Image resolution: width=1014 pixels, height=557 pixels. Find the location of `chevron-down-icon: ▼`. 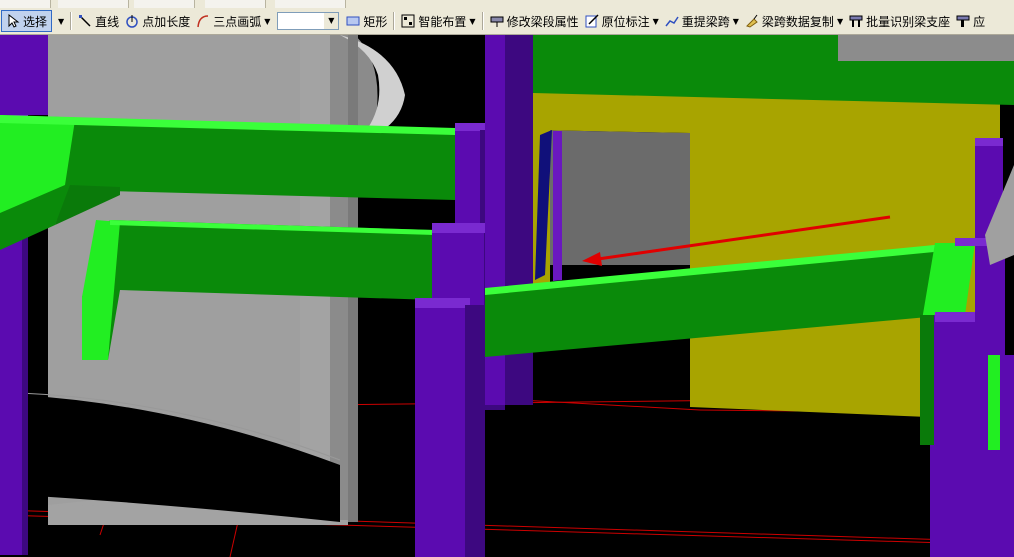

chevron-down-icon: ▼ is located at coordinates (331, 21).